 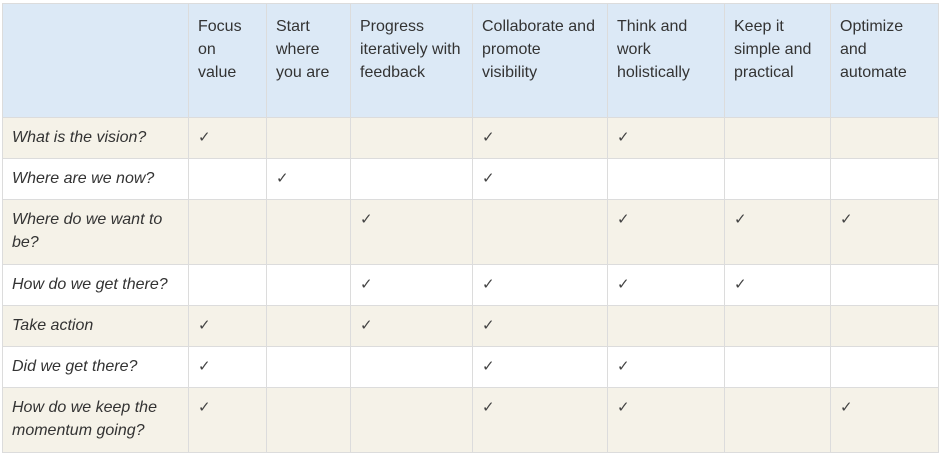 I want to click on row-question: Take action, so click(x=95, y=326).